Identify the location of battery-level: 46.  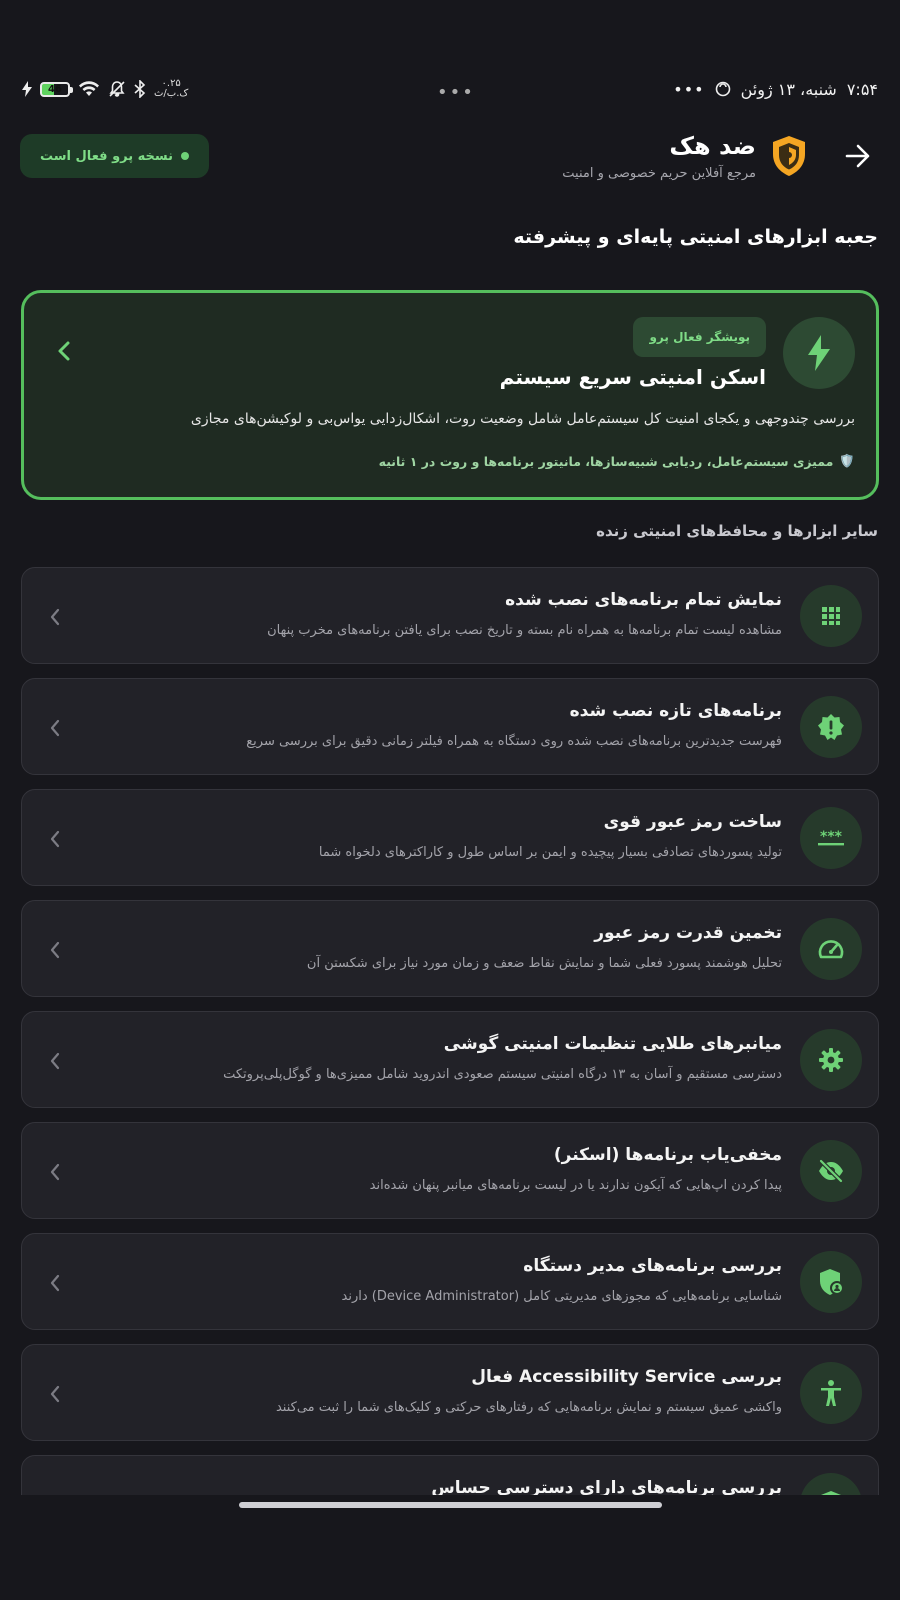
(55, 89).